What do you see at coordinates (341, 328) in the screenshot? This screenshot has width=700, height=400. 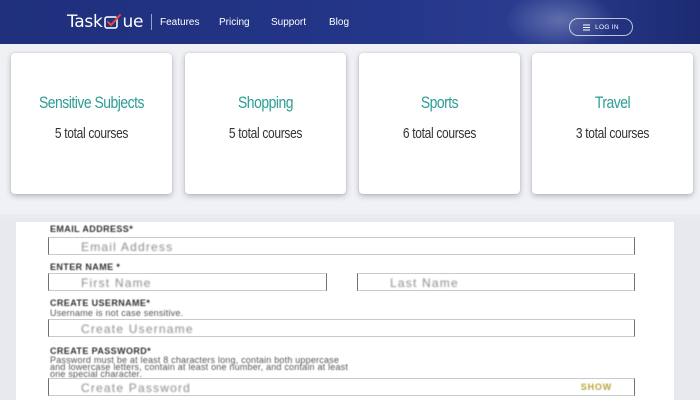 I see `username-field: Create Username` at bounding box center [341, 328].